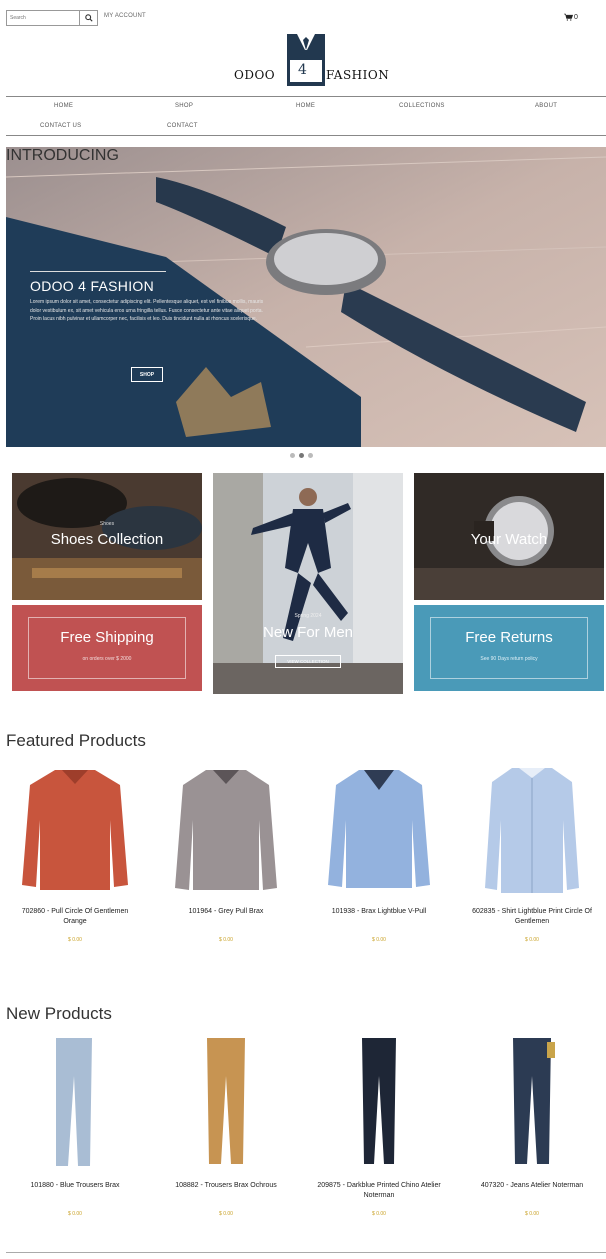 The height and width of the screenshot is (1259, 606). Describe the element at coordinates (379, 829) in the screenshot. I see `product-image-lightblue-pull` at that location.